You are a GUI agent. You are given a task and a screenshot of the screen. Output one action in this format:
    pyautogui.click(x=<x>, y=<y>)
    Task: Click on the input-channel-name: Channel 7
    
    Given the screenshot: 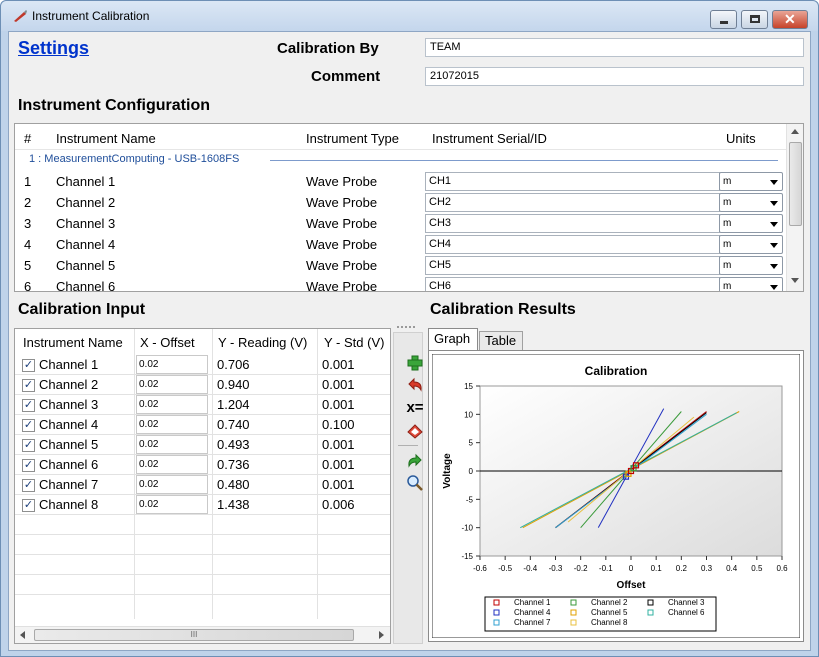 What is the action you would take?
    pyautogui.click(x=69, y=484)
    